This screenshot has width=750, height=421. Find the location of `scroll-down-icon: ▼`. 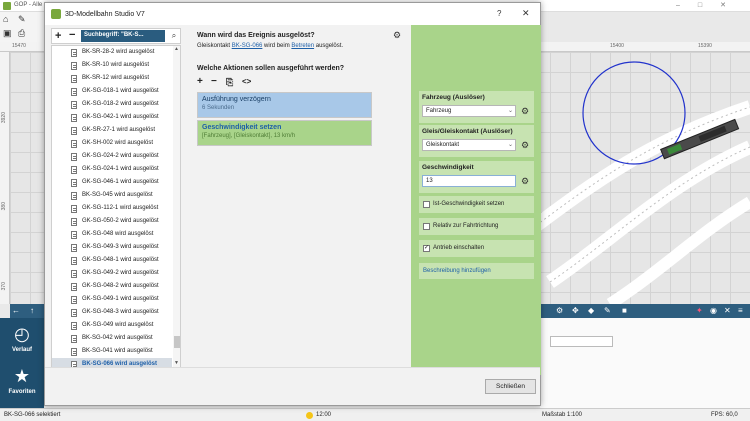

scroll-down-icon: ▼ is located at coordinates (176, 363).